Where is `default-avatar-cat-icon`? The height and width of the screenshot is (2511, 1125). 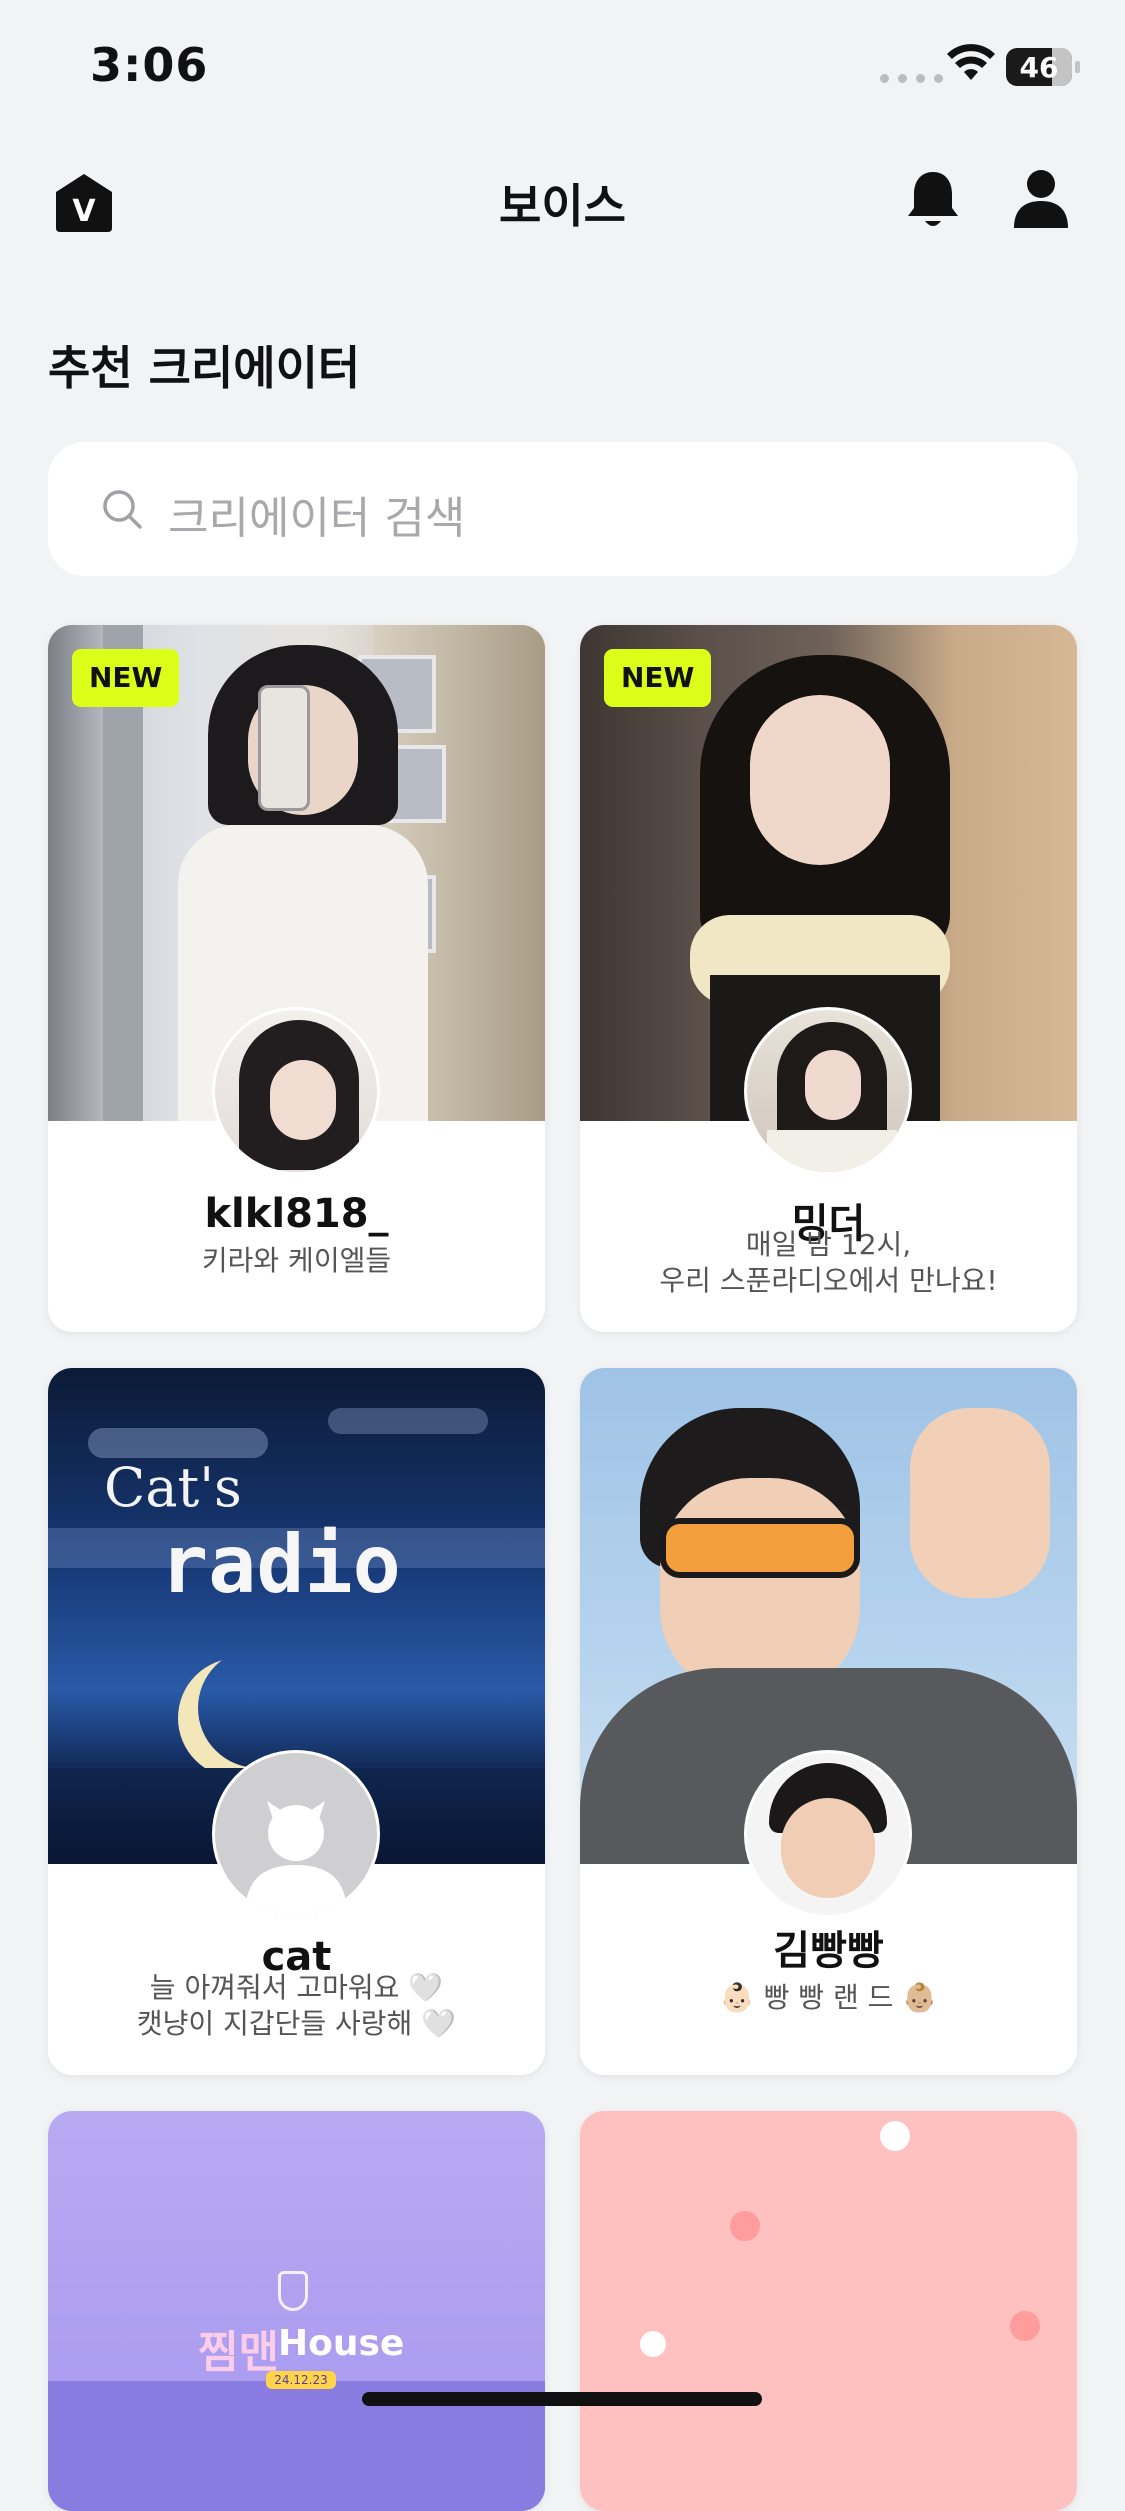
default-avatar-cat-icon is located at coordinates (296, 1858).